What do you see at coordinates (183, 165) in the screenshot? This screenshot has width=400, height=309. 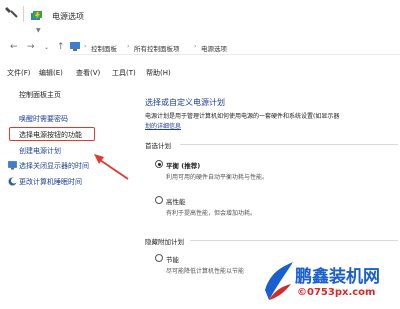 I see `plan-name: 平衡 (推荐)` at bounding box center [183, 165].